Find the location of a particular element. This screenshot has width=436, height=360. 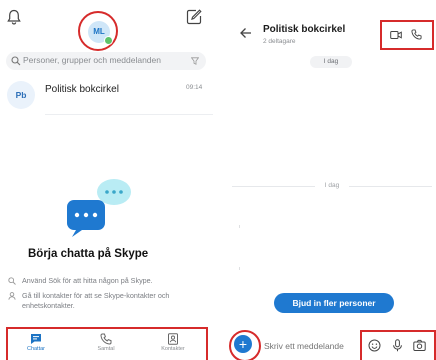

invite-more-button: Bjud in fler personer is located at coordinates (334, 303).